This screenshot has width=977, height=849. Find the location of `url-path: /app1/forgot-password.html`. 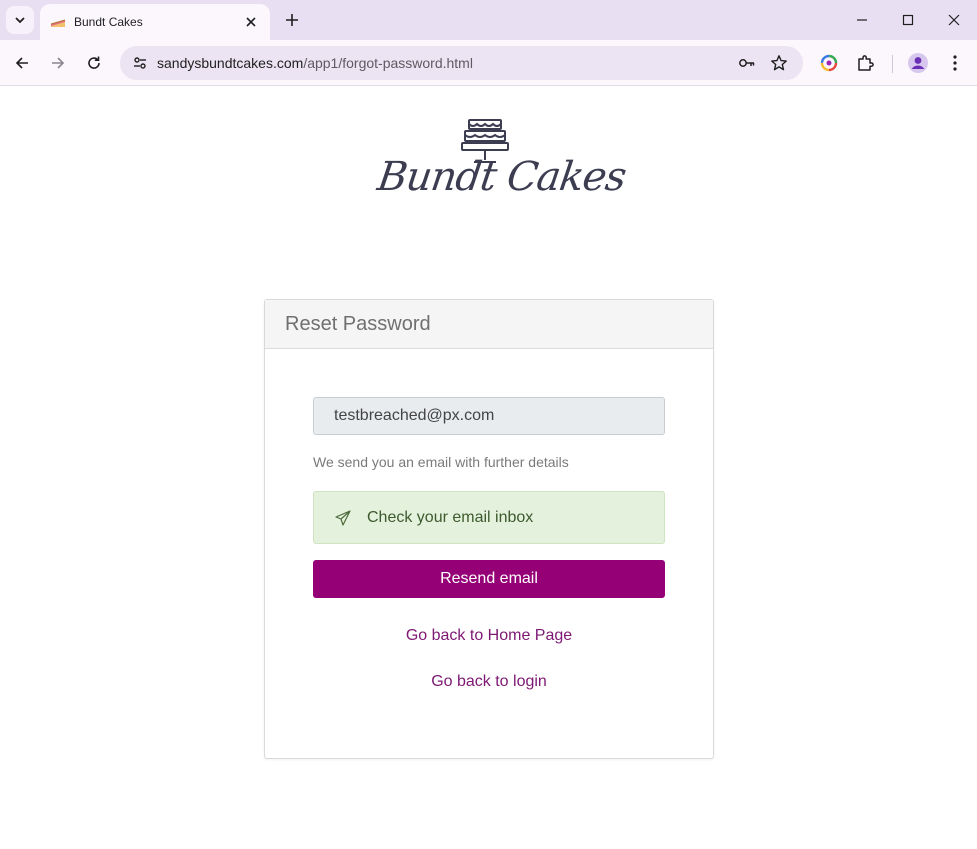

url-path: /app1/forgot-password.html is located at coordinates (388, 63).